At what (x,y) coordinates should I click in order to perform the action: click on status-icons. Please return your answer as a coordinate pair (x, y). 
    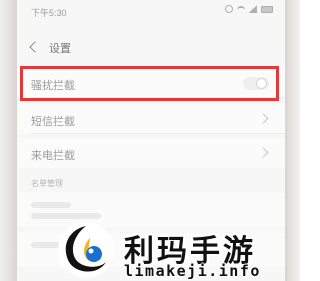
    Looking at the image, I should click on (249, 9).